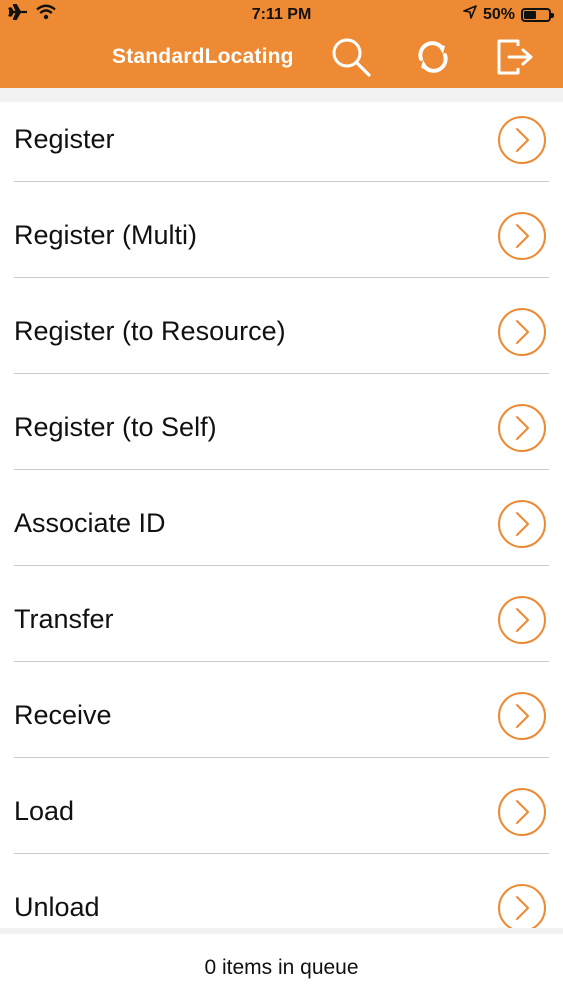  I want to click on menu-item: Register, so click(281, 150).